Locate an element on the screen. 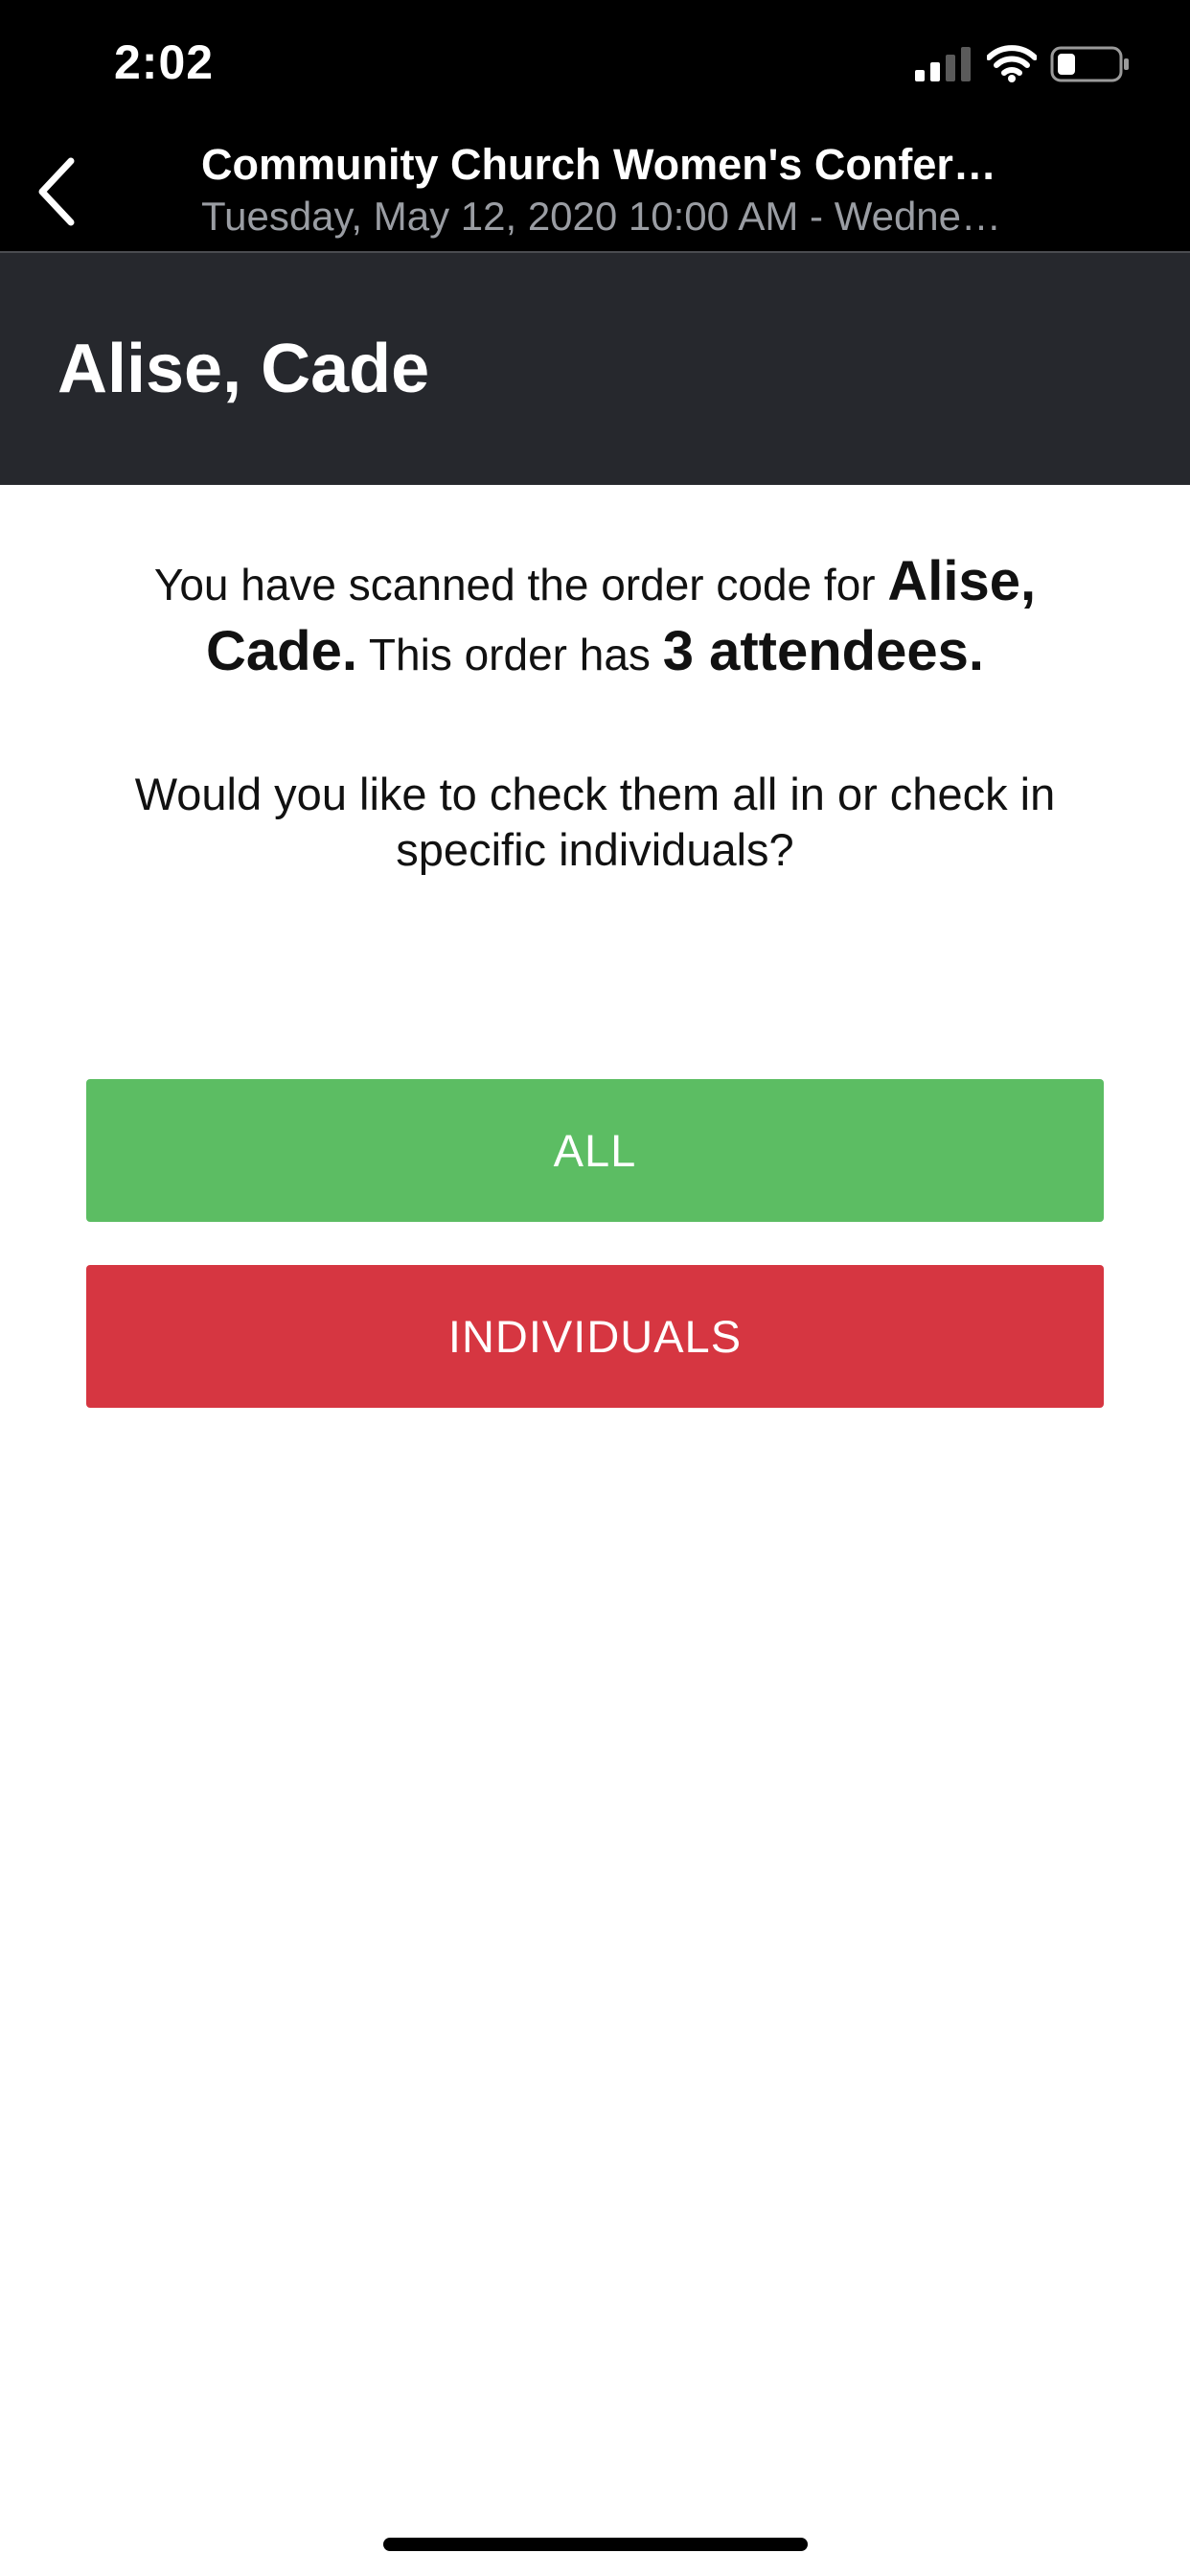 The height and width of the screenshot is (2576, 1190). scan-message-middle: This order has is located at coordinates (510, 654).